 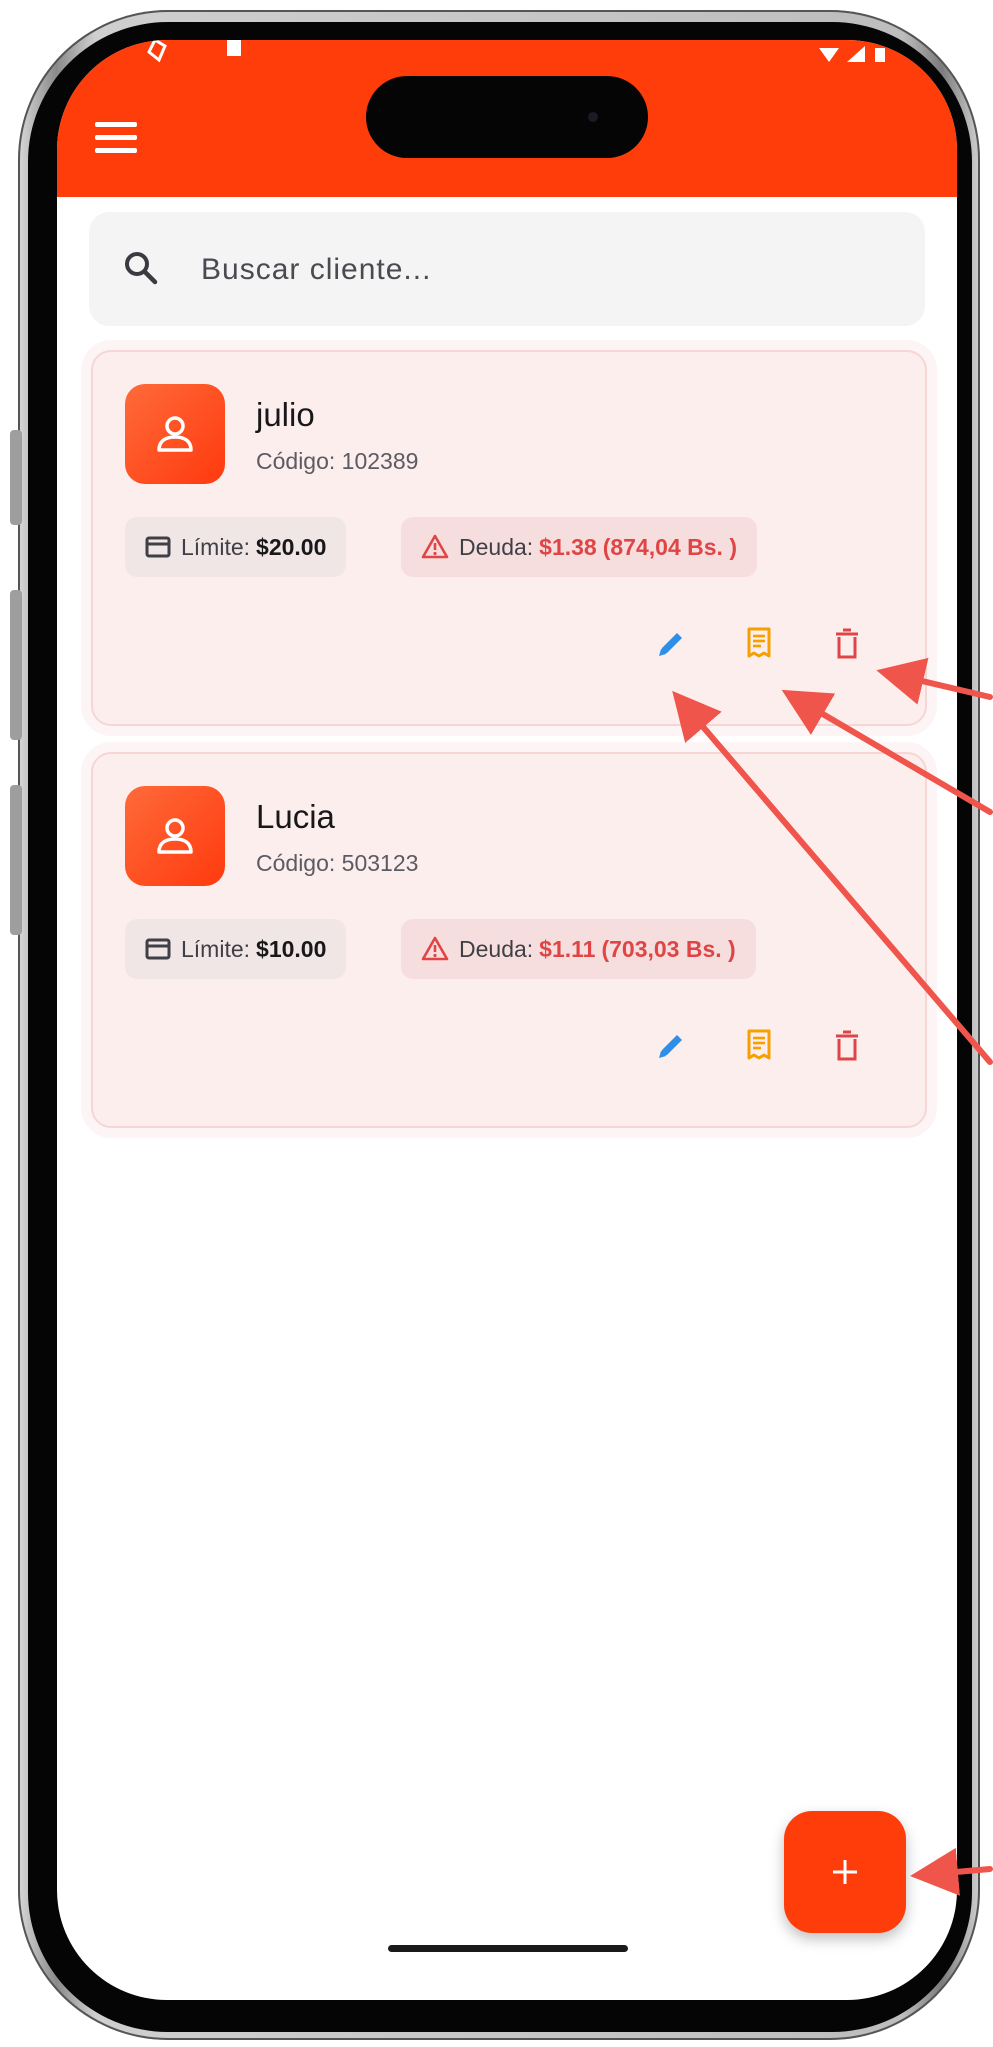 What do you see at coordinates (568, 546) in the screenshot?
I see `debt-value: $1.38` at bounding box center [568, 546].